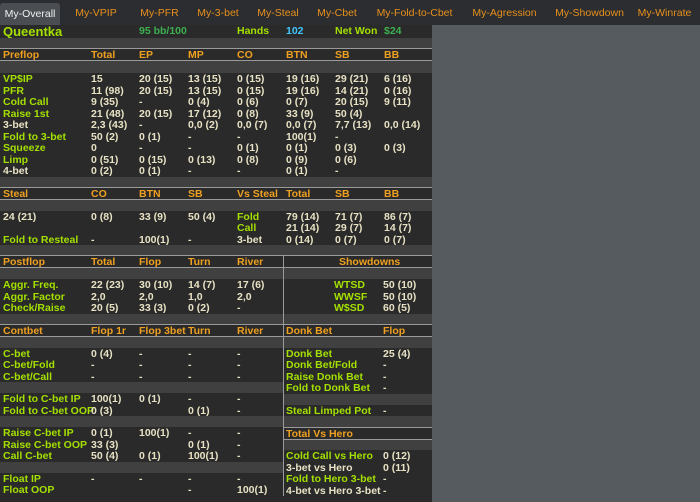  I want to click on stat-label: 24 (21), so click(20, 216).